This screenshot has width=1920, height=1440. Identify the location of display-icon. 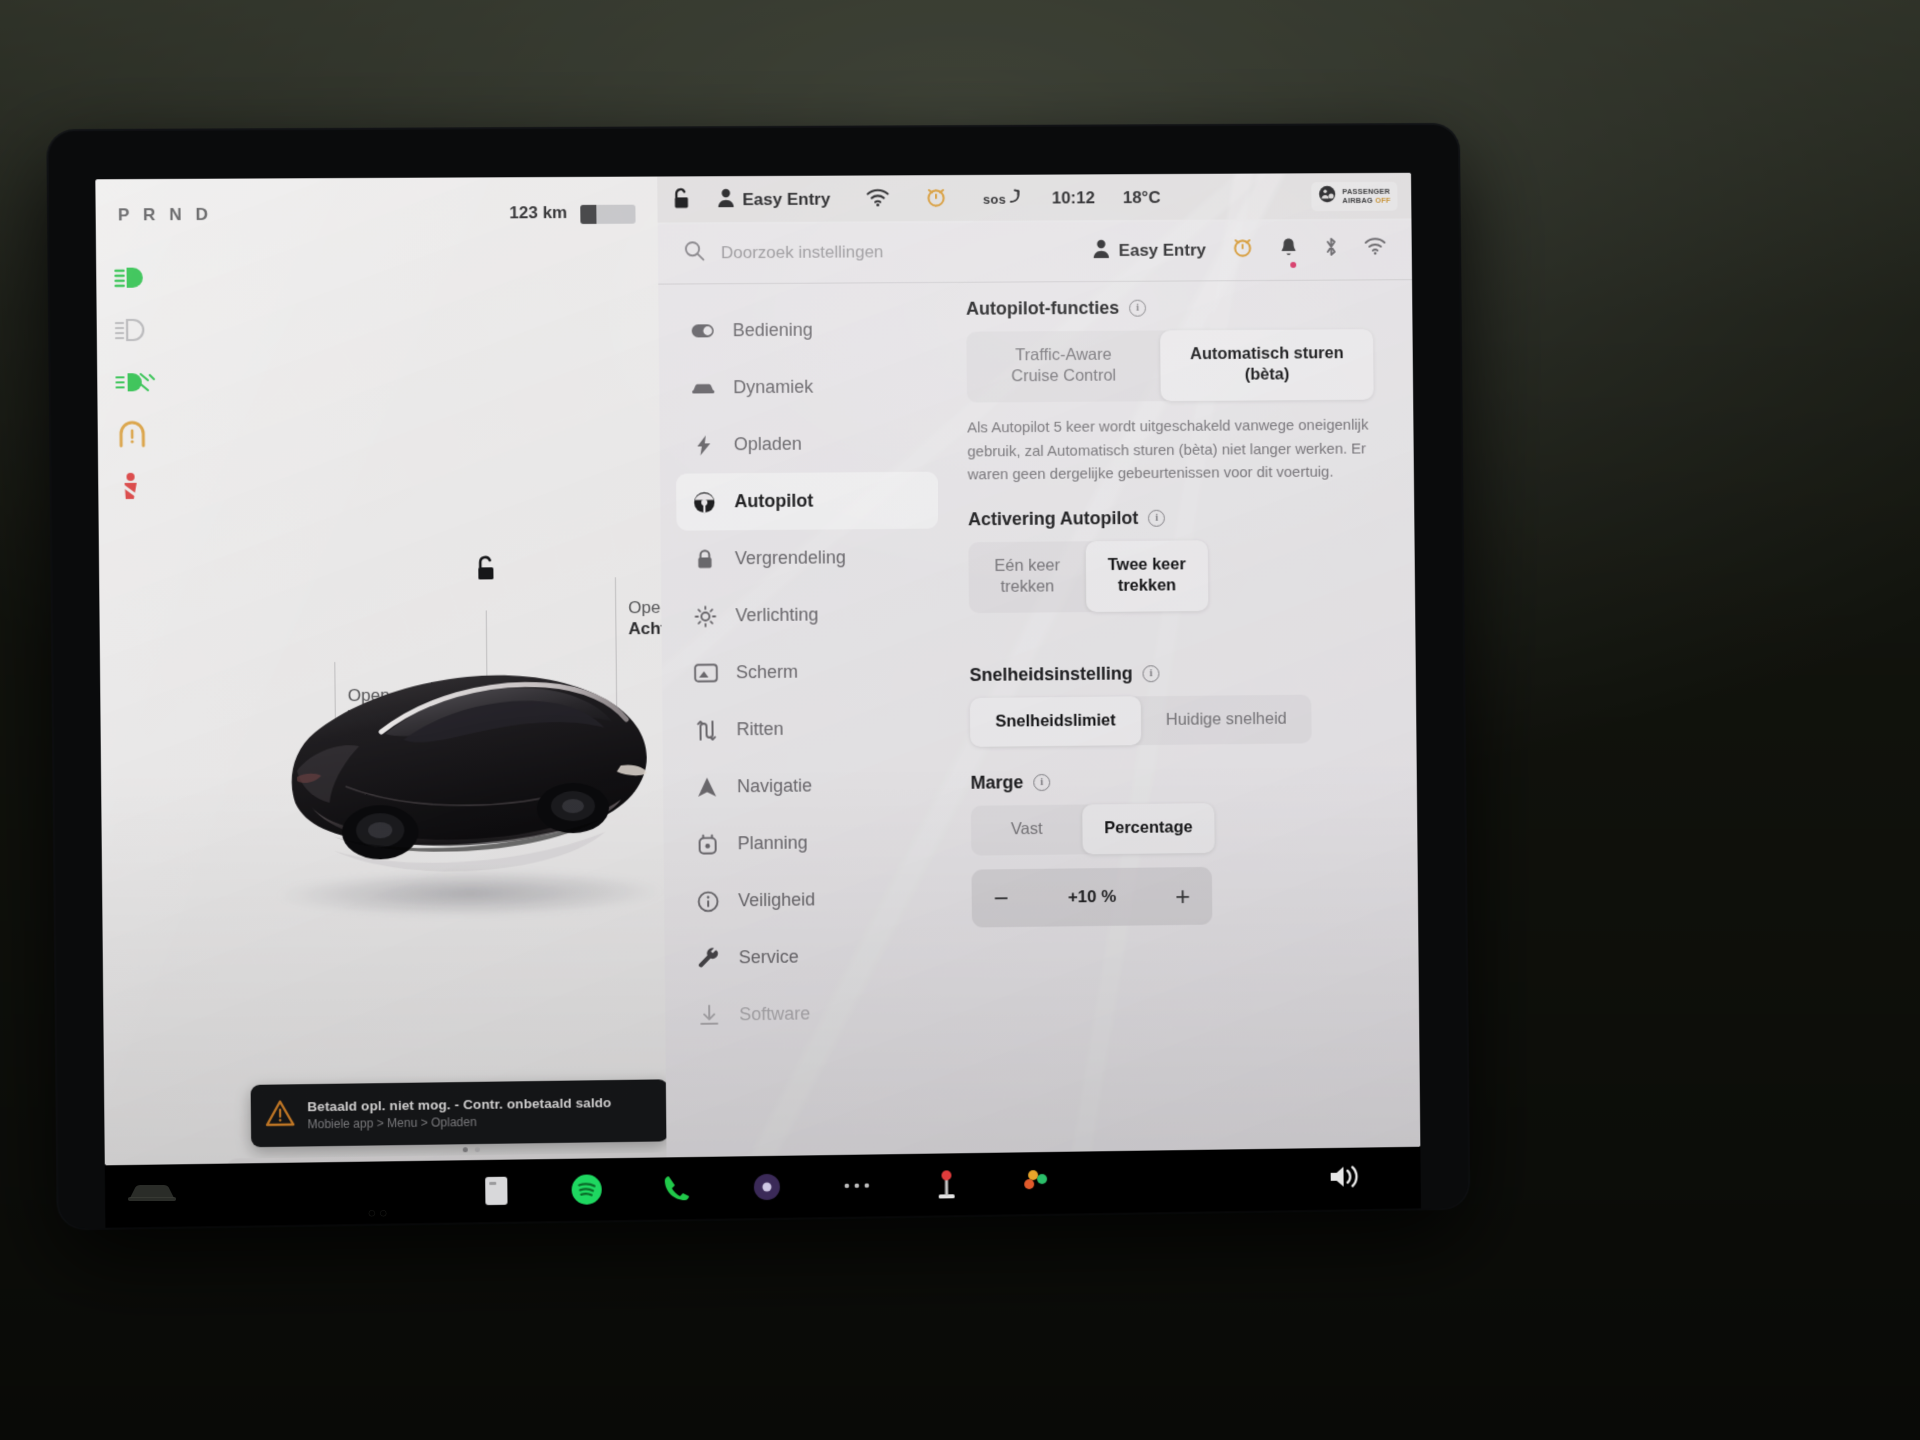
(705, 672).